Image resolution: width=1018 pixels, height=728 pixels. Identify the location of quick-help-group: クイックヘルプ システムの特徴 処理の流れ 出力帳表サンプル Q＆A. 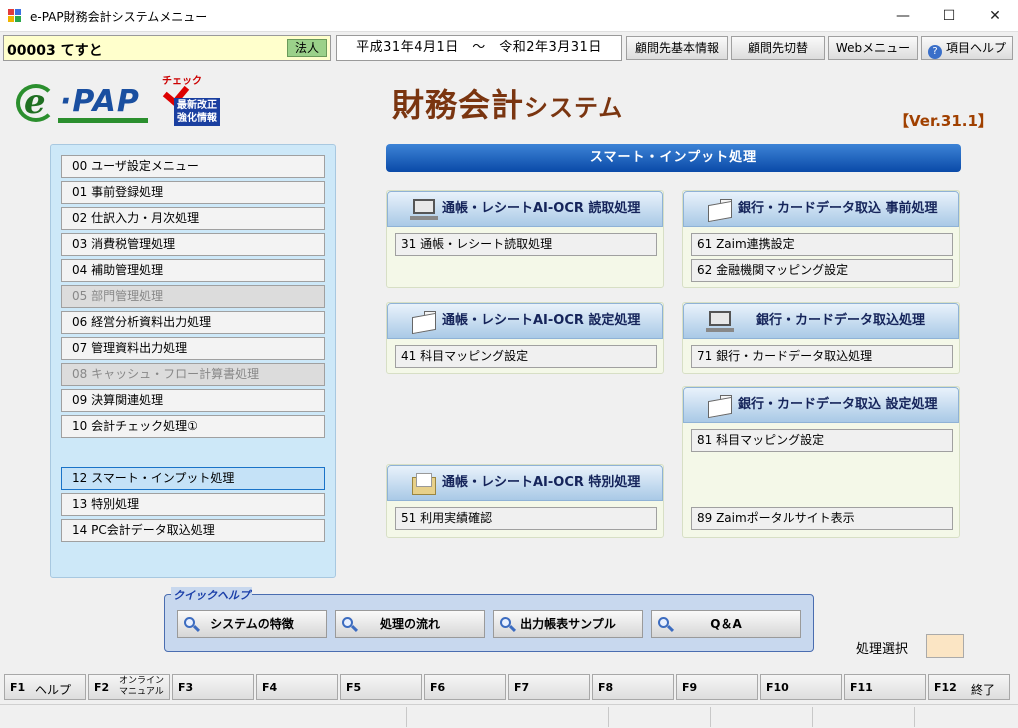
(489, 619).